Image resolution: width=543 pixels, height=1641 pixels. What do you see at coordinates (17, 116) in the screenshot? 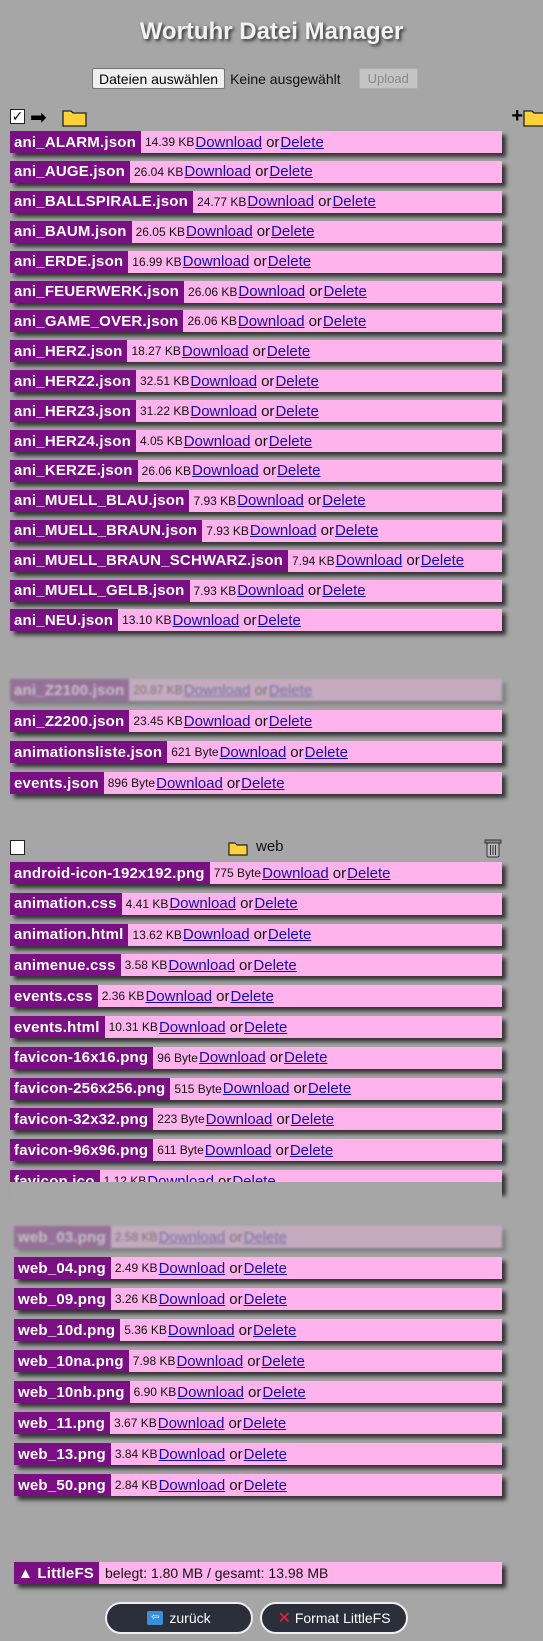
I see `select-all-checkbox: ✓` at bounding box center [17, 116].